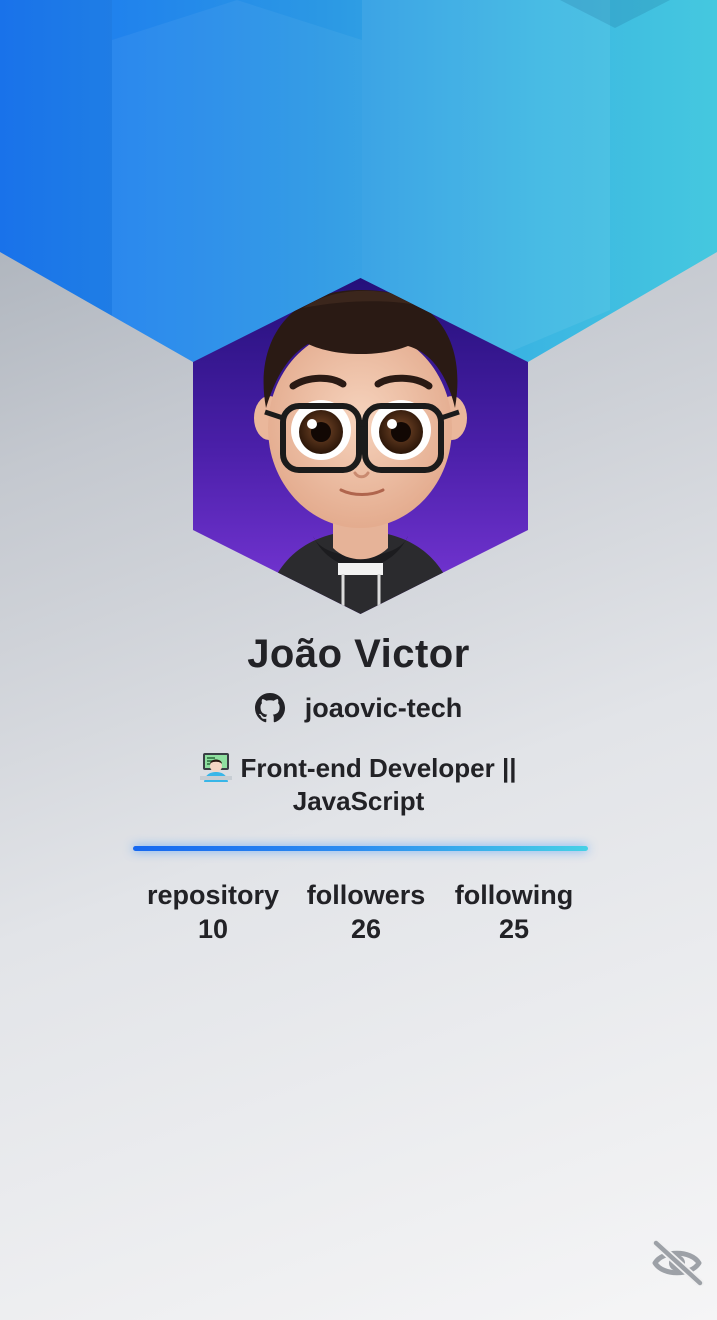  I want to click on stat-label: repository, so click(213, 895).